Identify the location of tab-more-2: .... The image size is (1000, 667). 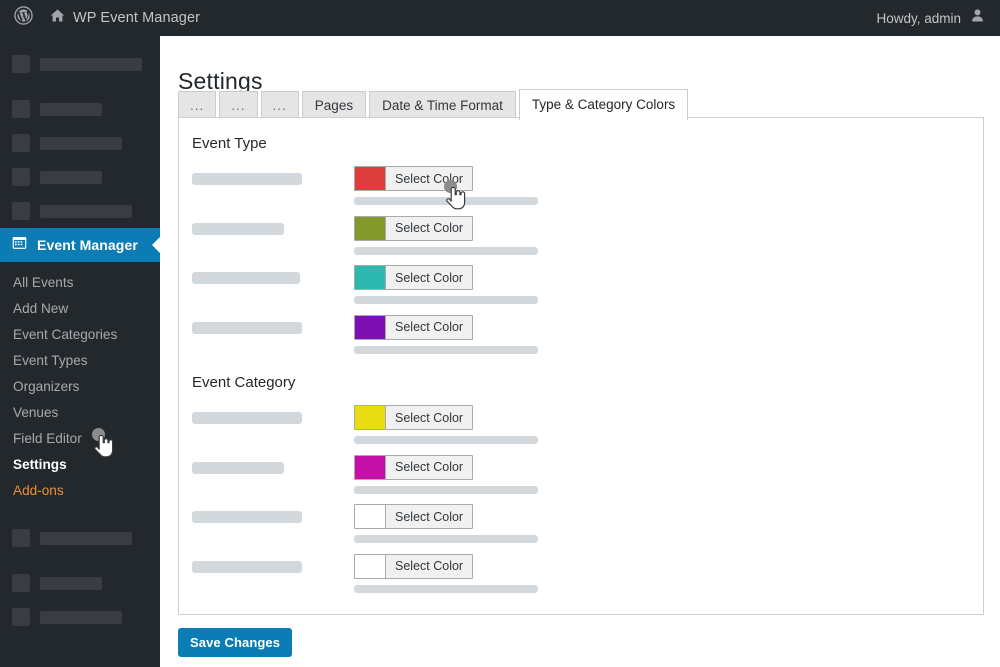
(279, 105).